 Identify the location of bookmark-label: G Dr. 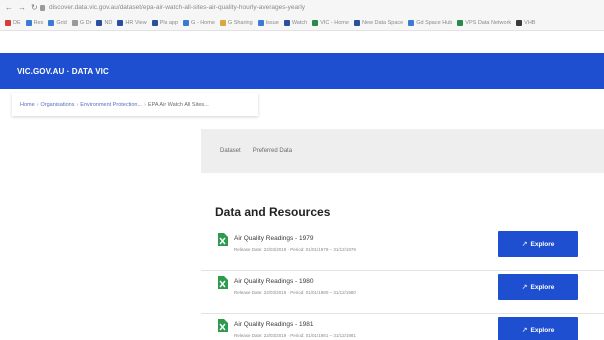
(85, 22).